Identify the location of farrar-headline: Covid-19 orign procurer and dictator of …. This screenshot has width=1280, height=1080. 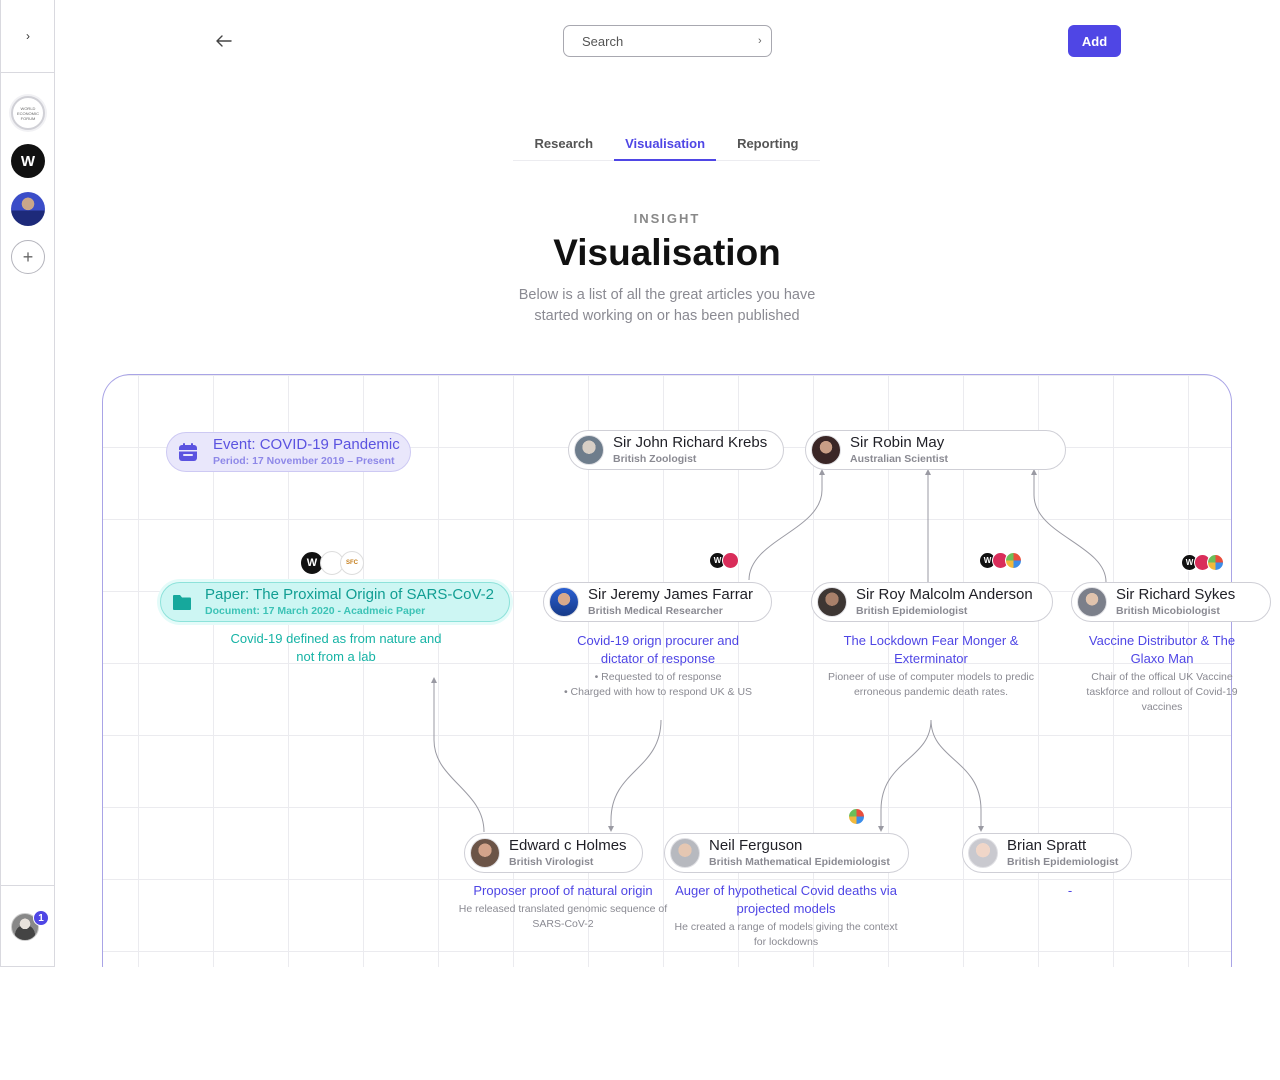
(658, 649).